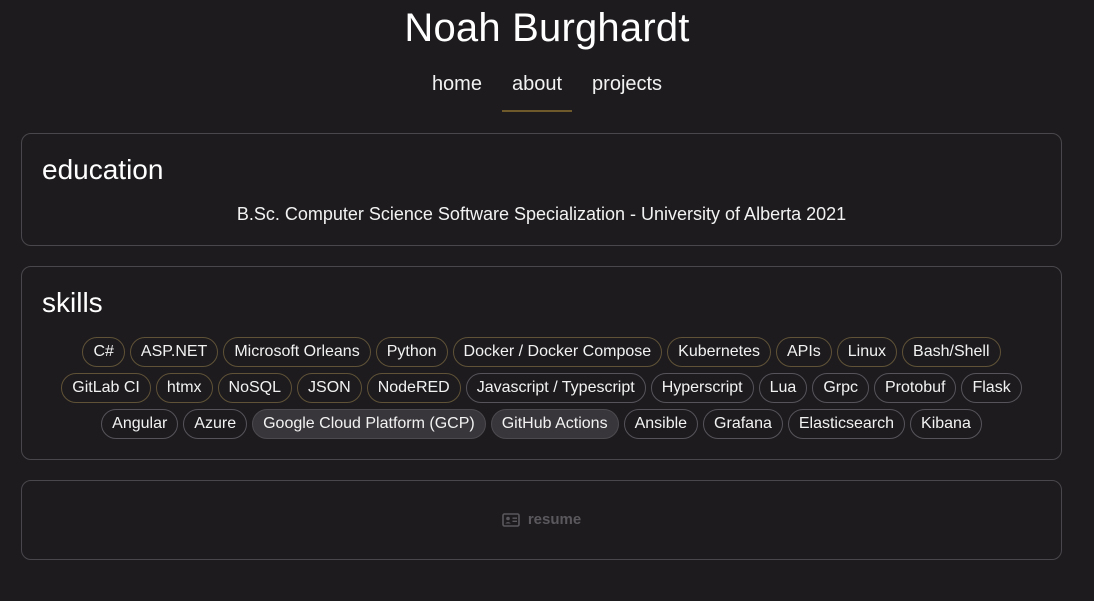 The width and height of the screenshot is (1094, 601). What do you see at coordinates (413, 388) in the screenshot?
I see `skill-chip: NodeRED` at bounding box center [413, 388].